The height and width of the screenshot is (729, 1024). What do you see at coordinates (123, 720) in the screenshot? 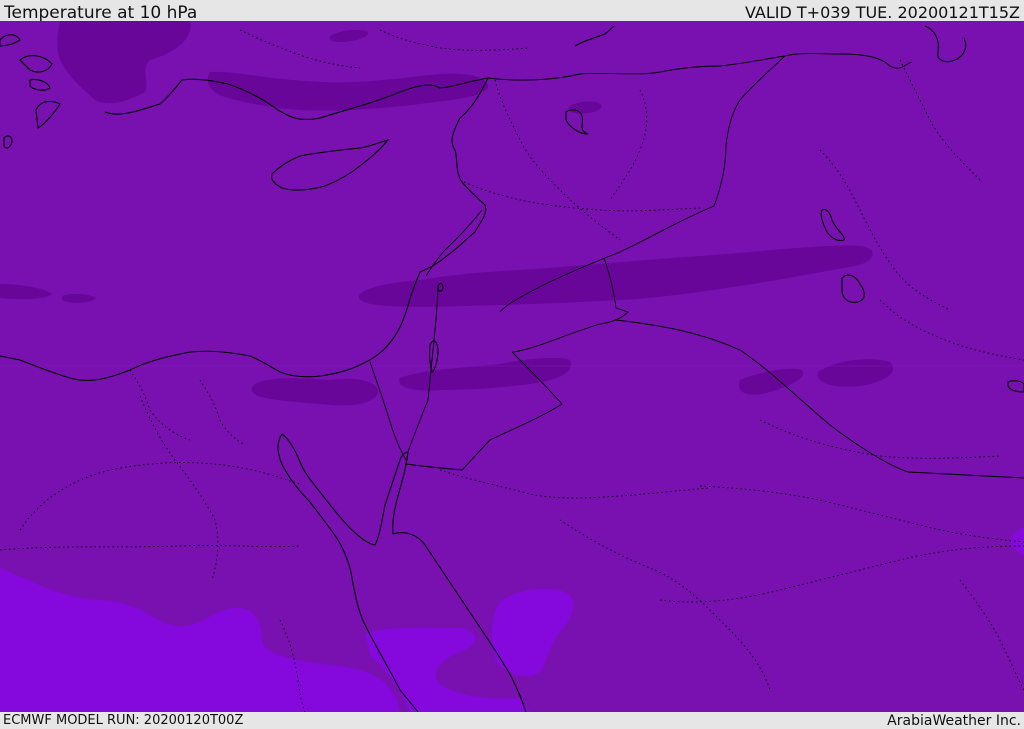
I see `model-run-label: ECMWF MODEL RUN: 20200120T00Z` at bounding box center [123, 720].